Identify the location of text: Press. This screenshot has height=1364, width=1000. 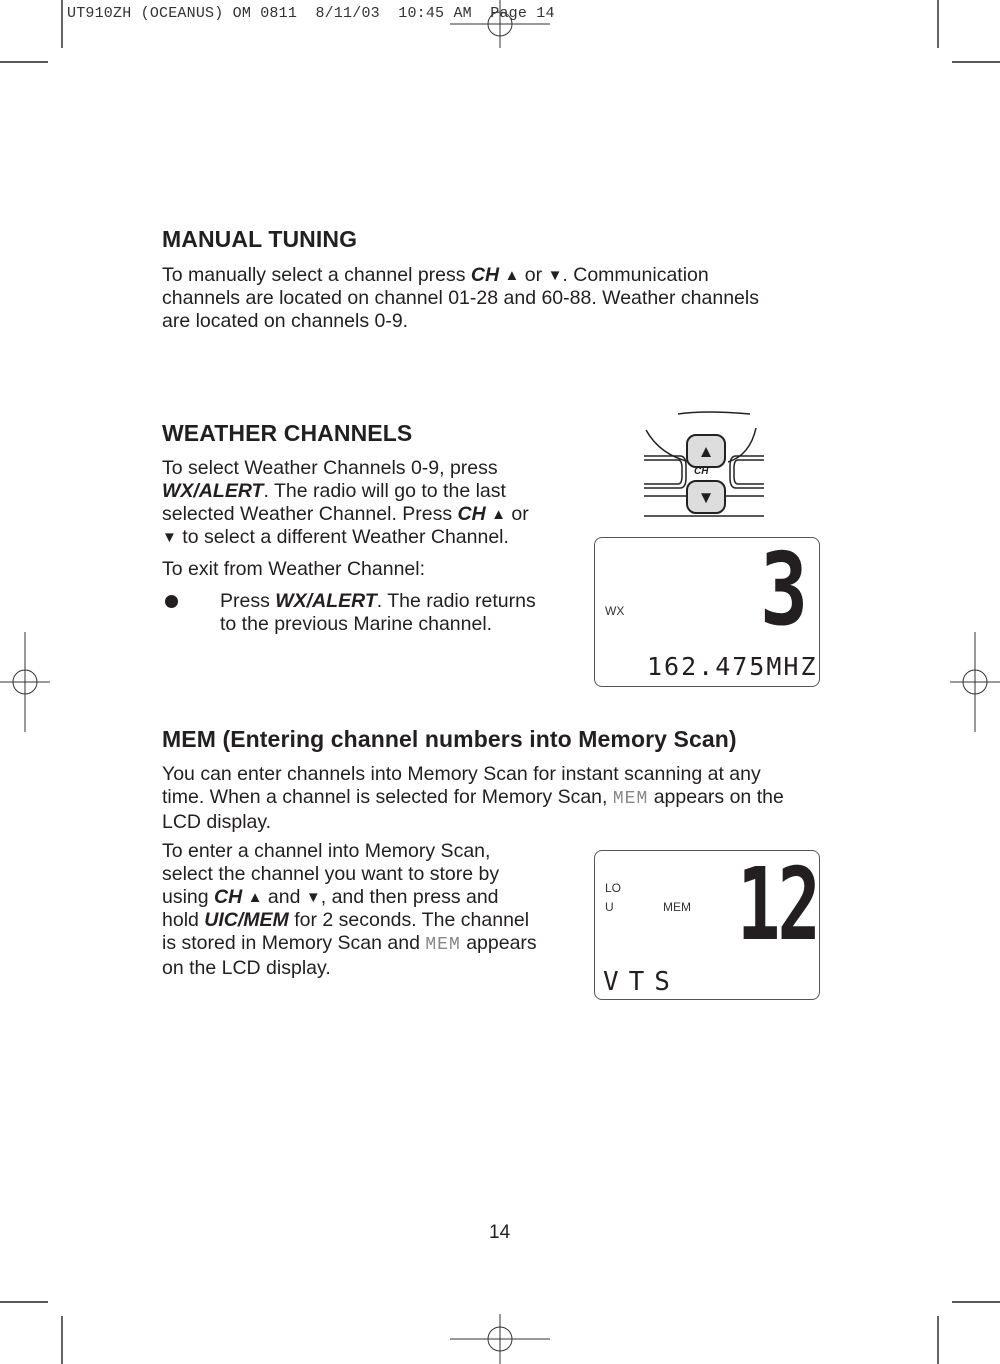
(248, 601).